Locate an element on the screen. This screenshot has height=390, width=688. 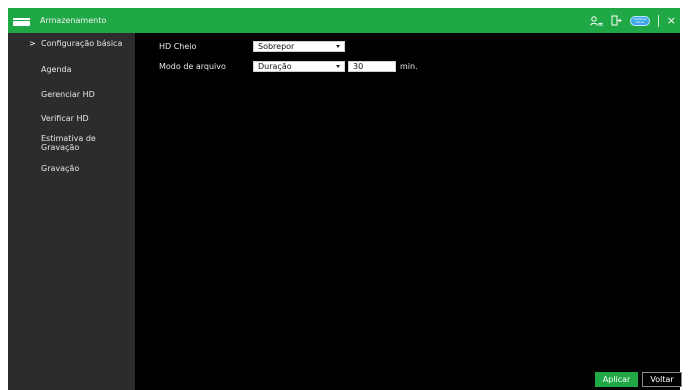
user-icon is located at coordinates (596, 20).